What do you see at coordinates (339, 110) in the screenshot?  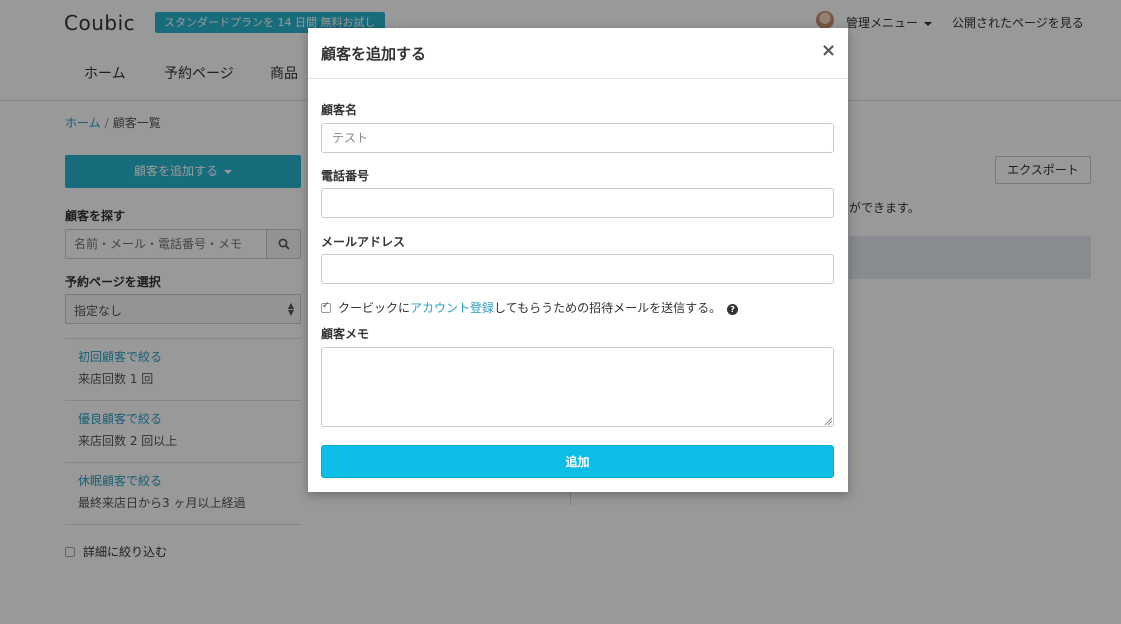 I see `customer-name-label: 顧客名` at bounding box center [339, 110].